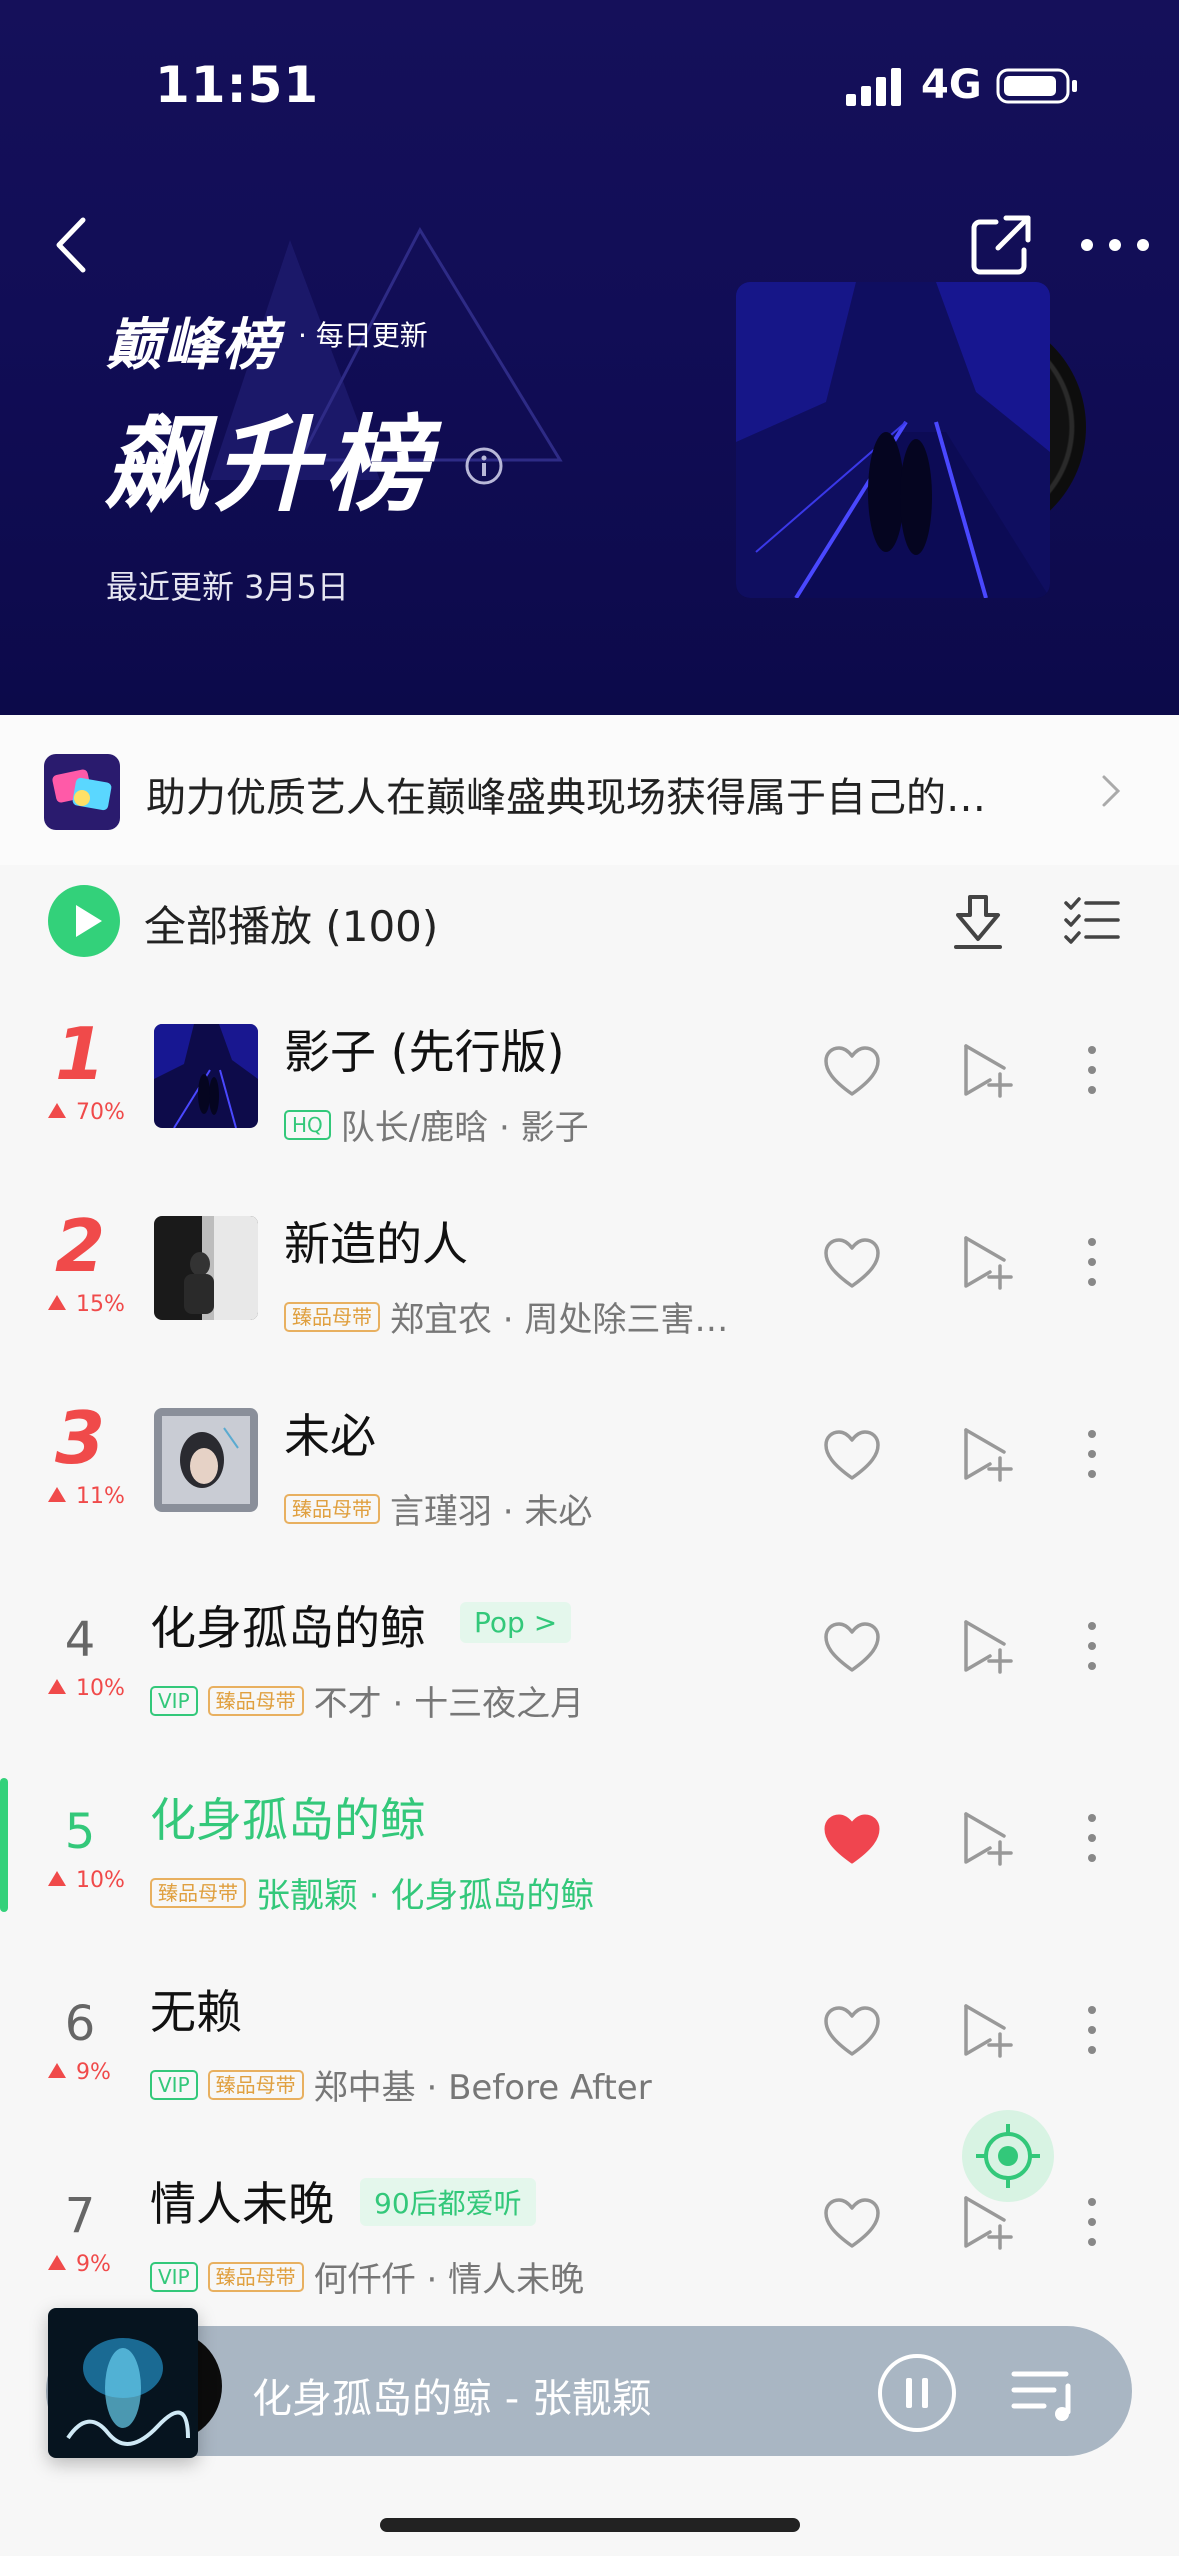 This screenshot has width=1179, height=2556. I want to click on now-playing-indicator, so click(4, 1845).